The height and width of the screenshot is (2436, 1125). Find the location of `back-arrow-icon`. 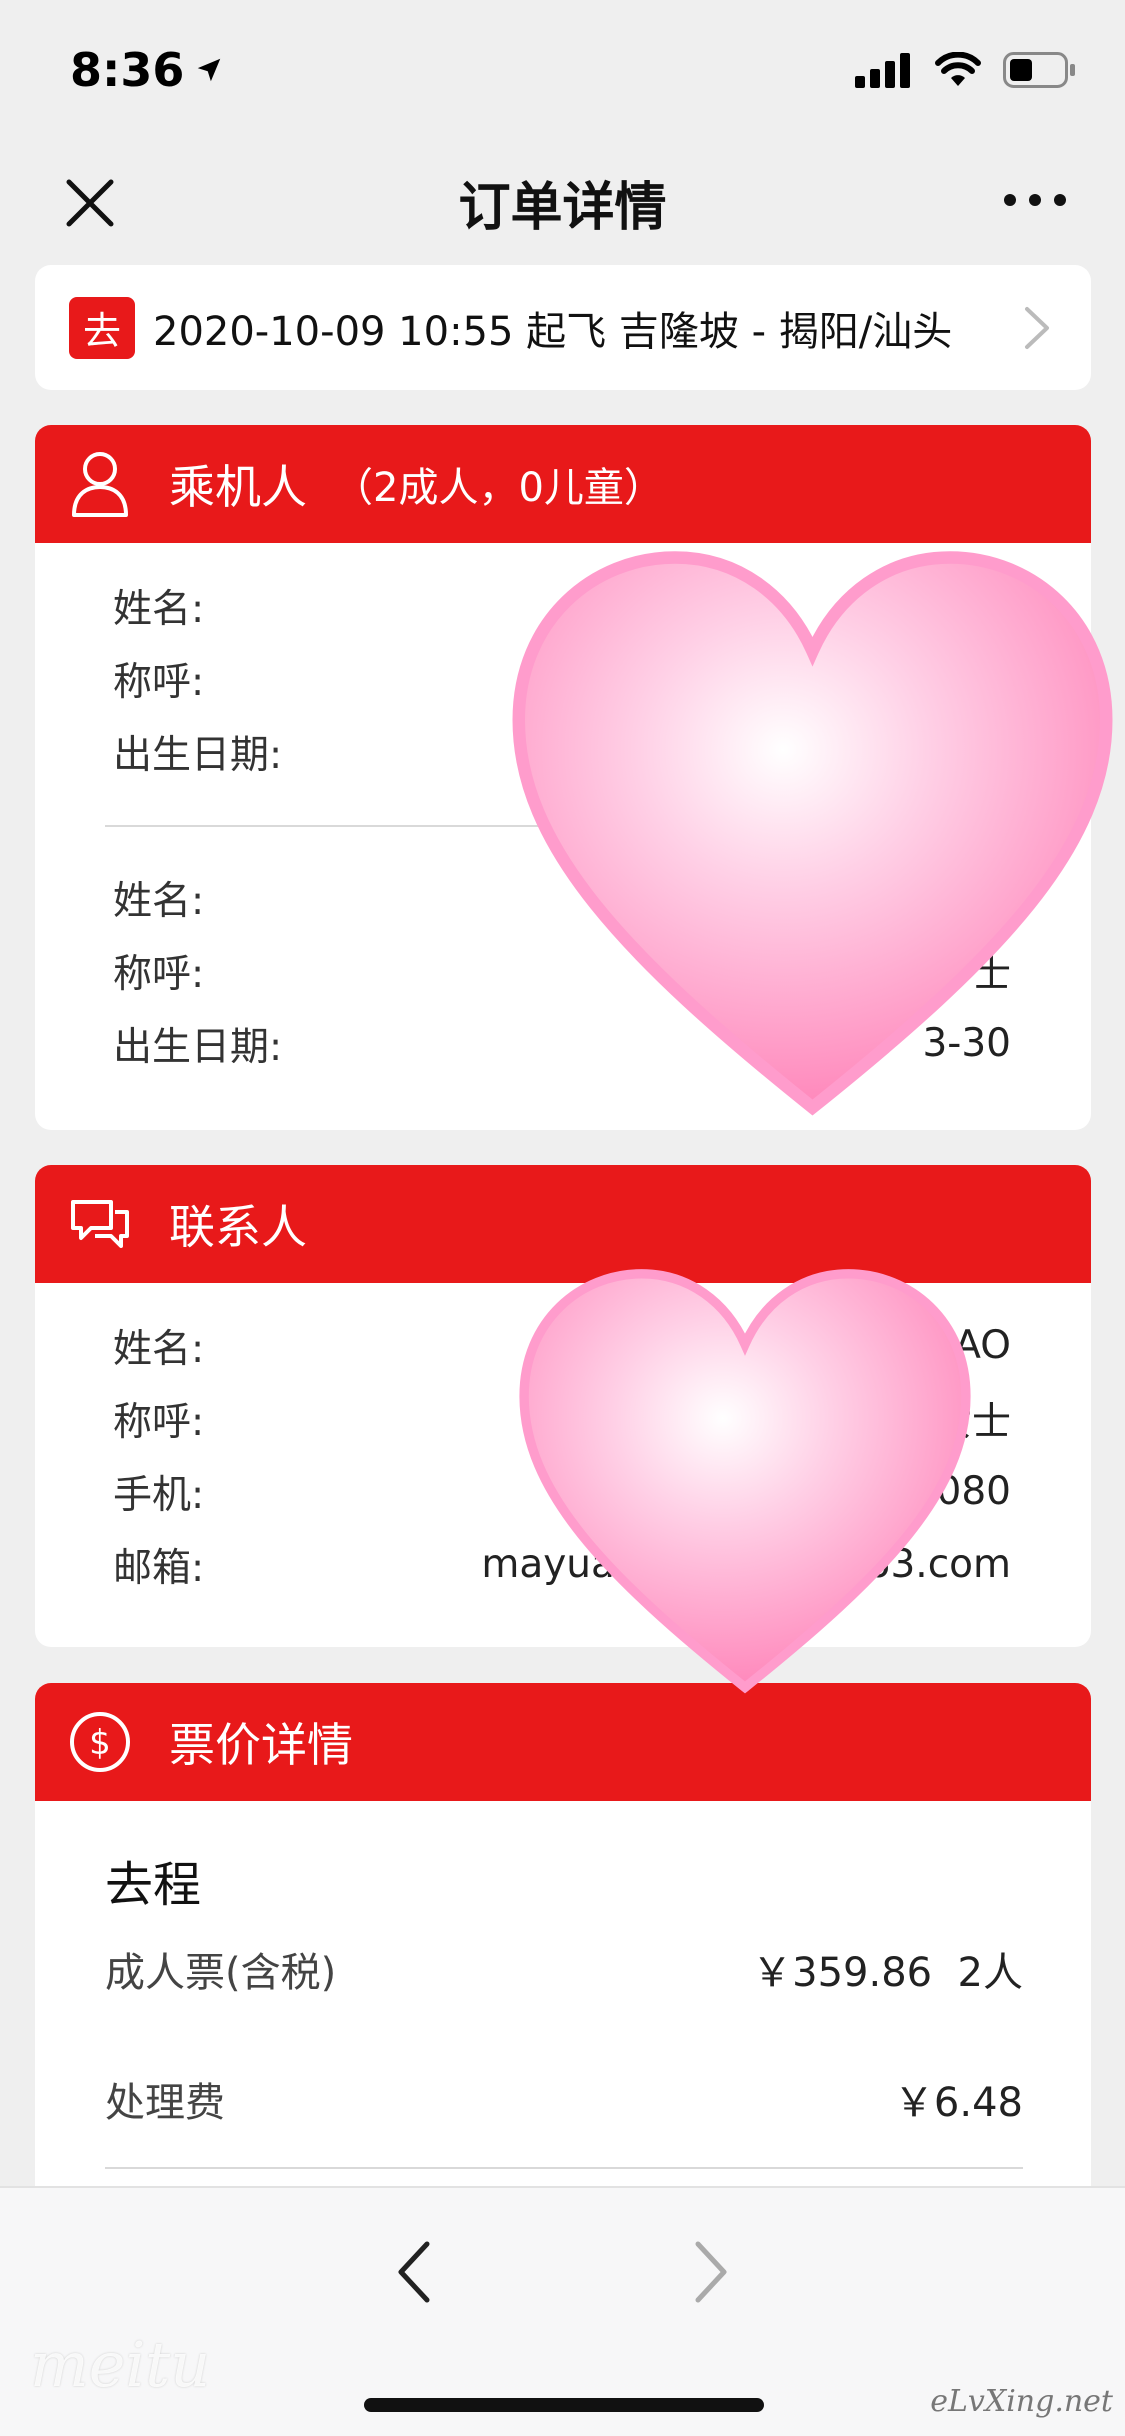

back-arrow-icon is located at coordinates (415, 2272).